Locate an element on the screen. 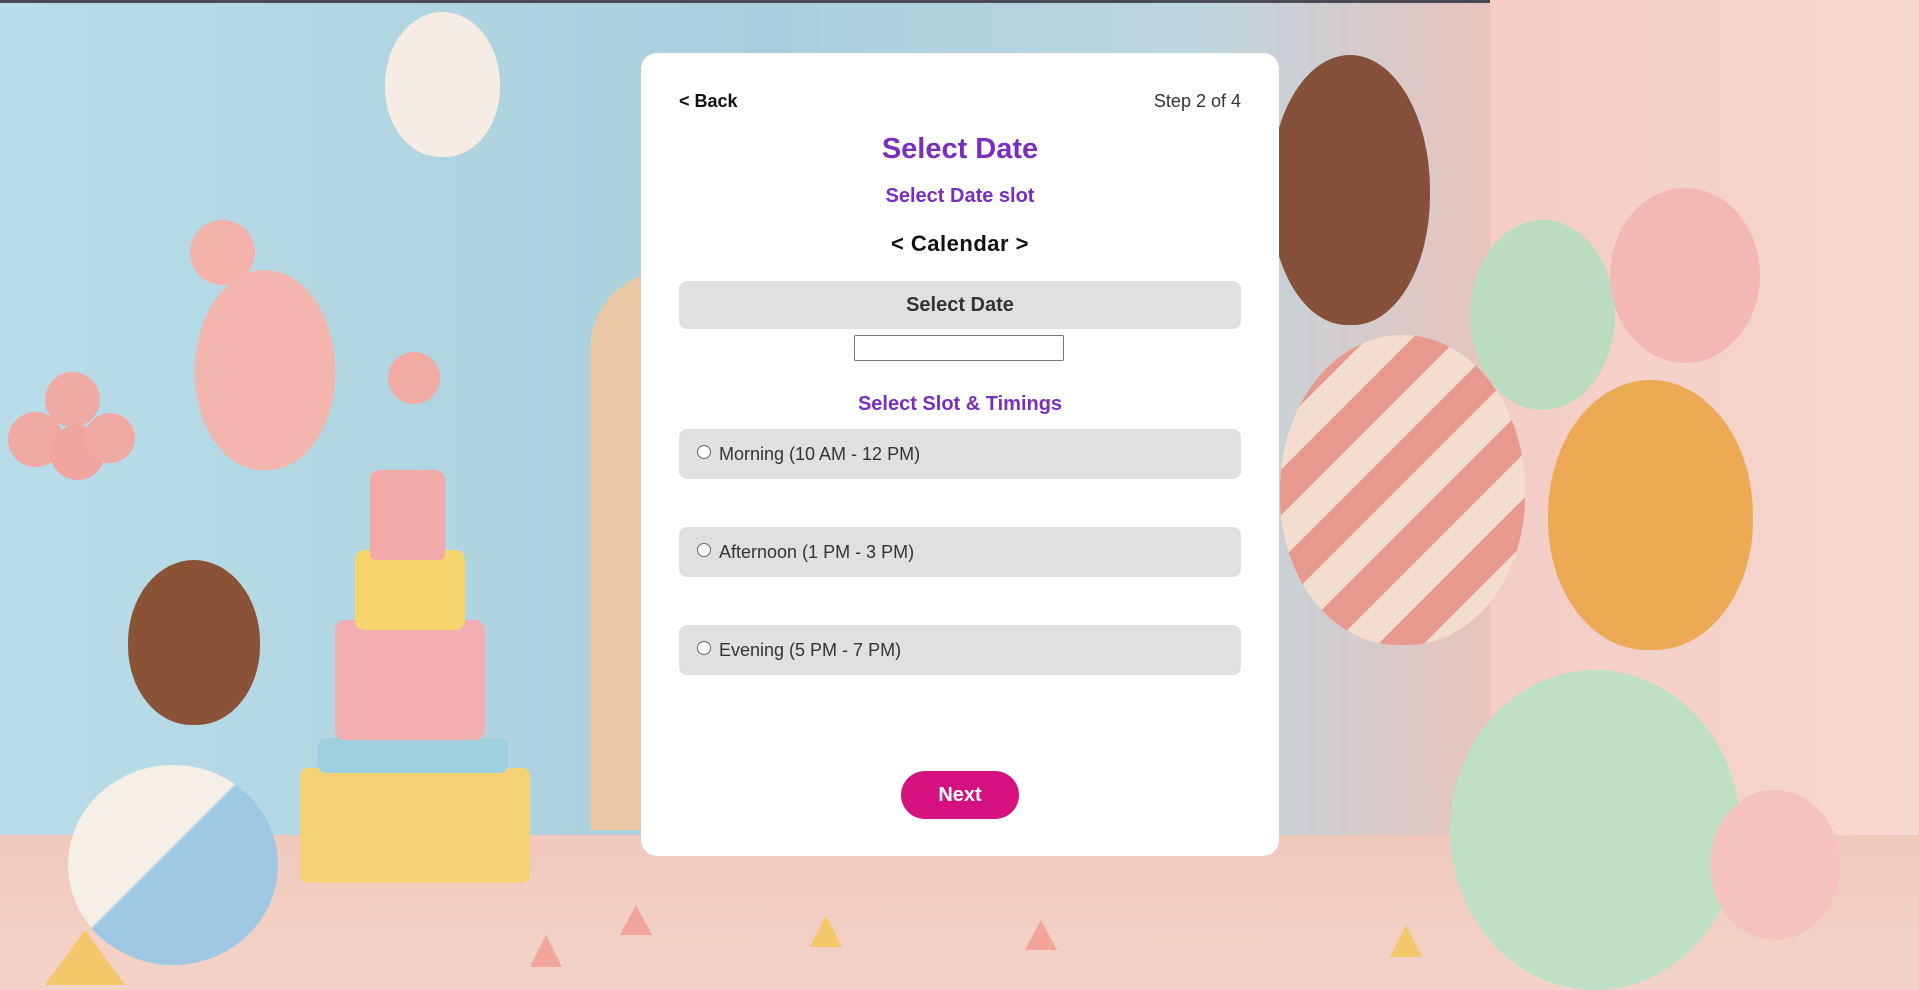 The width and height of the screenshot is (1919, 990). page-title: Select Date is located at coordinates (960, 149).